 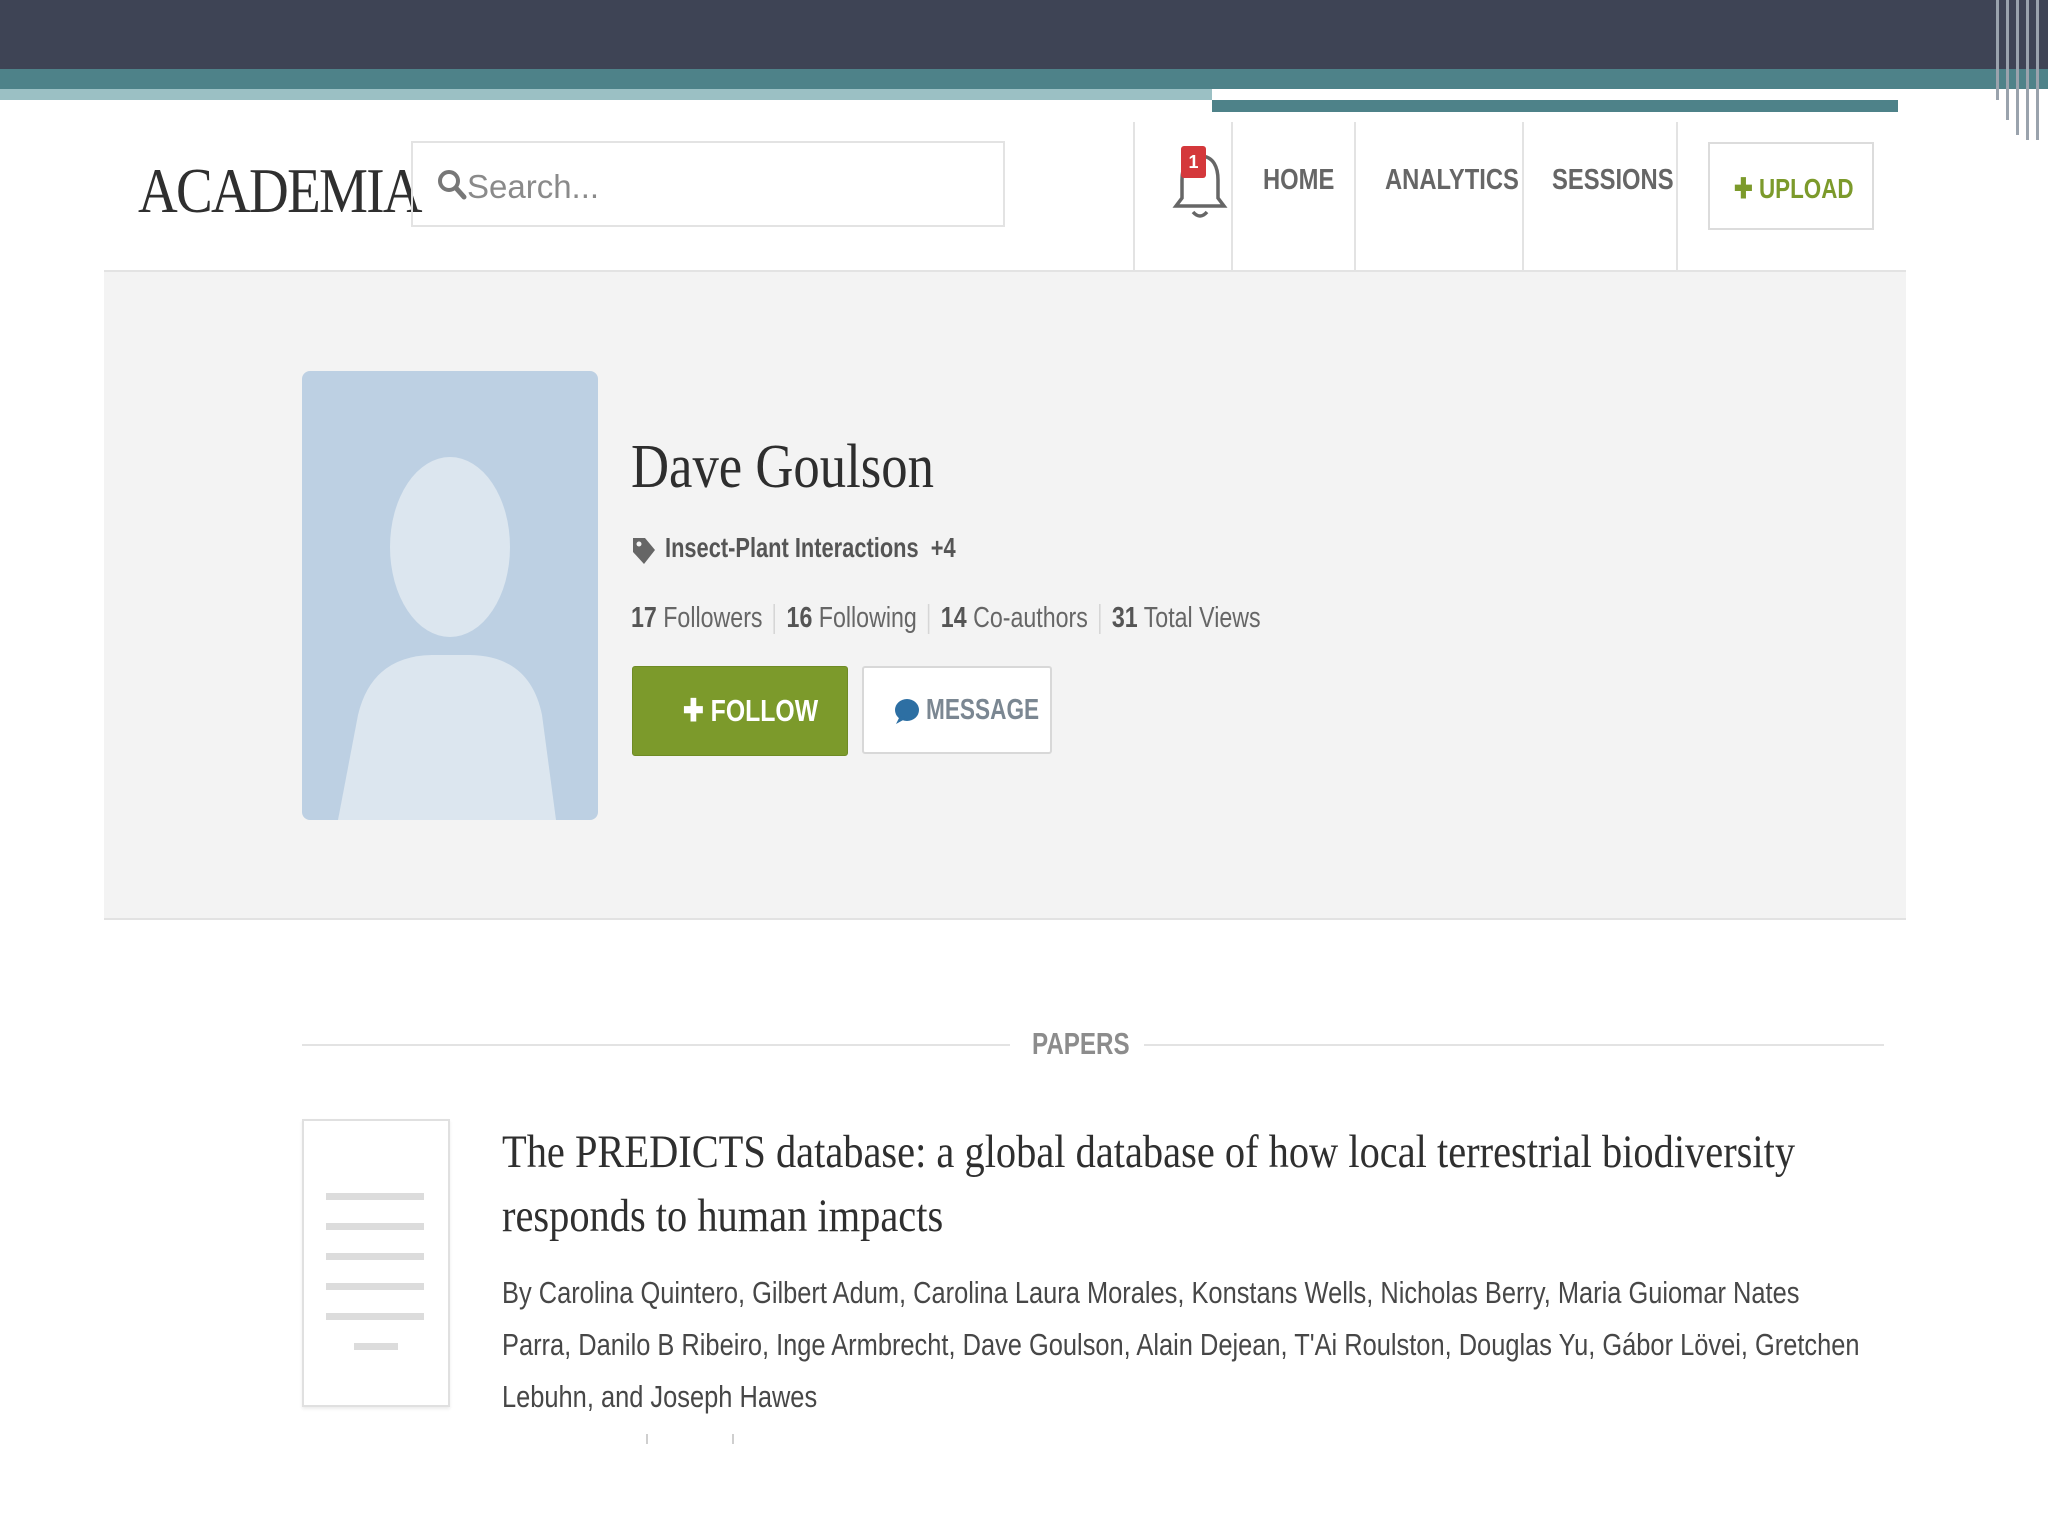 What do you see at coordinates (644, 551) in the screenshot?
I see `tag-icon` at bounding box center [644, 551].